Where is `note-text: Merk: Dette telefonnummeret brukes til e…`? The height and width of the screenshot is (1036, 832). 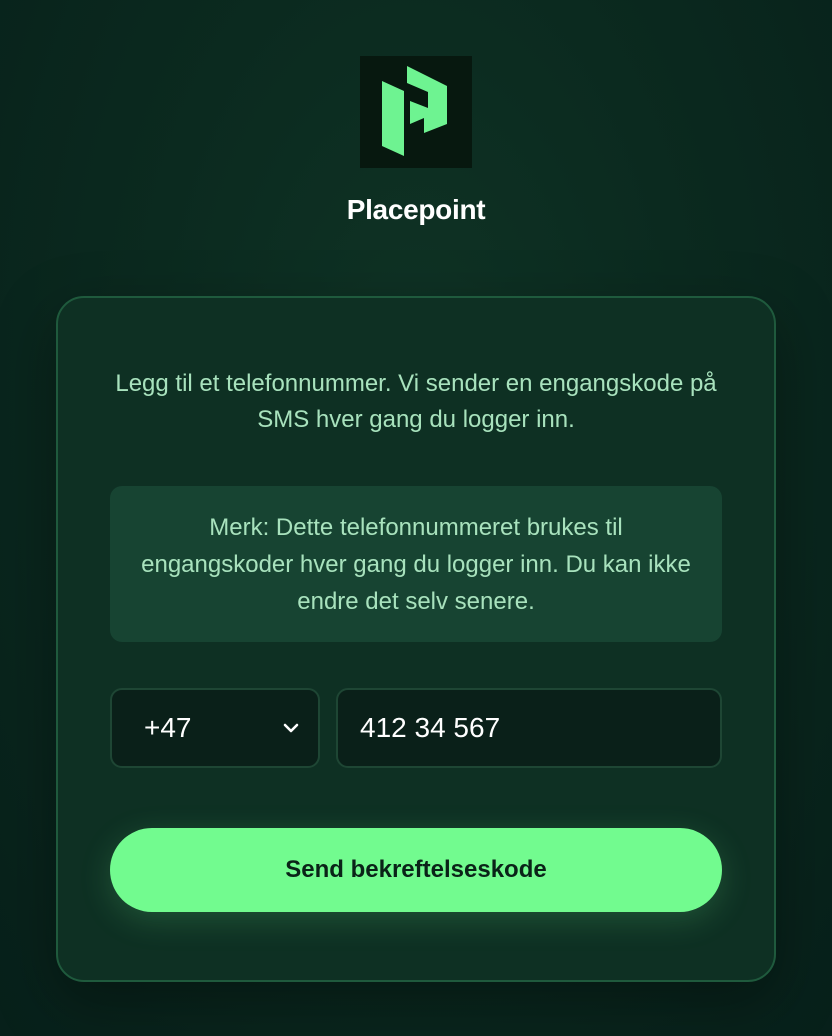
note-text: Merk: Dette telefonnummeret brukes til e… is located at coordinates (416, 564).